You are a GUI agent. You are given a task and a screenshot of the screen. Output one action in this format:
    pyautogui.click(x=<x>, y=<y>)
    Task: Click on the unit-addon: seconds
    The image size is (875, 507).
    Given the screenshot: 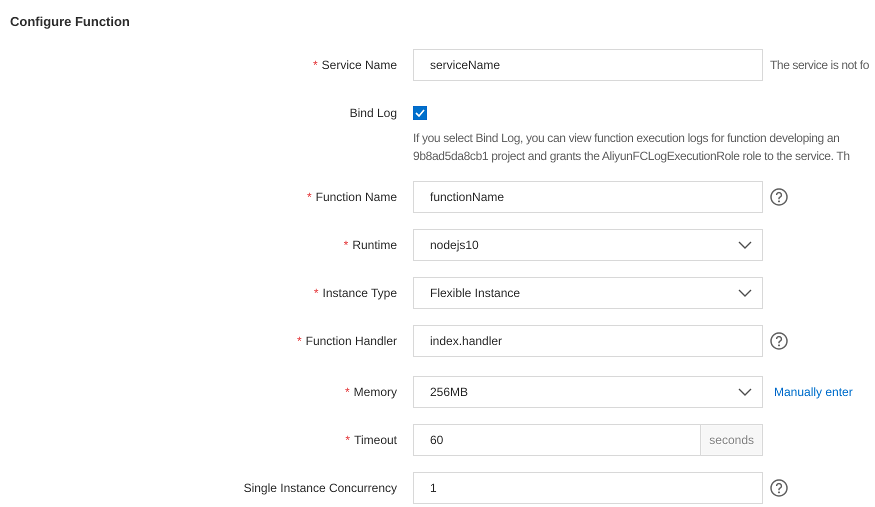 What is the action you would take?
    pyautogui.click(x=731, y=440)
    